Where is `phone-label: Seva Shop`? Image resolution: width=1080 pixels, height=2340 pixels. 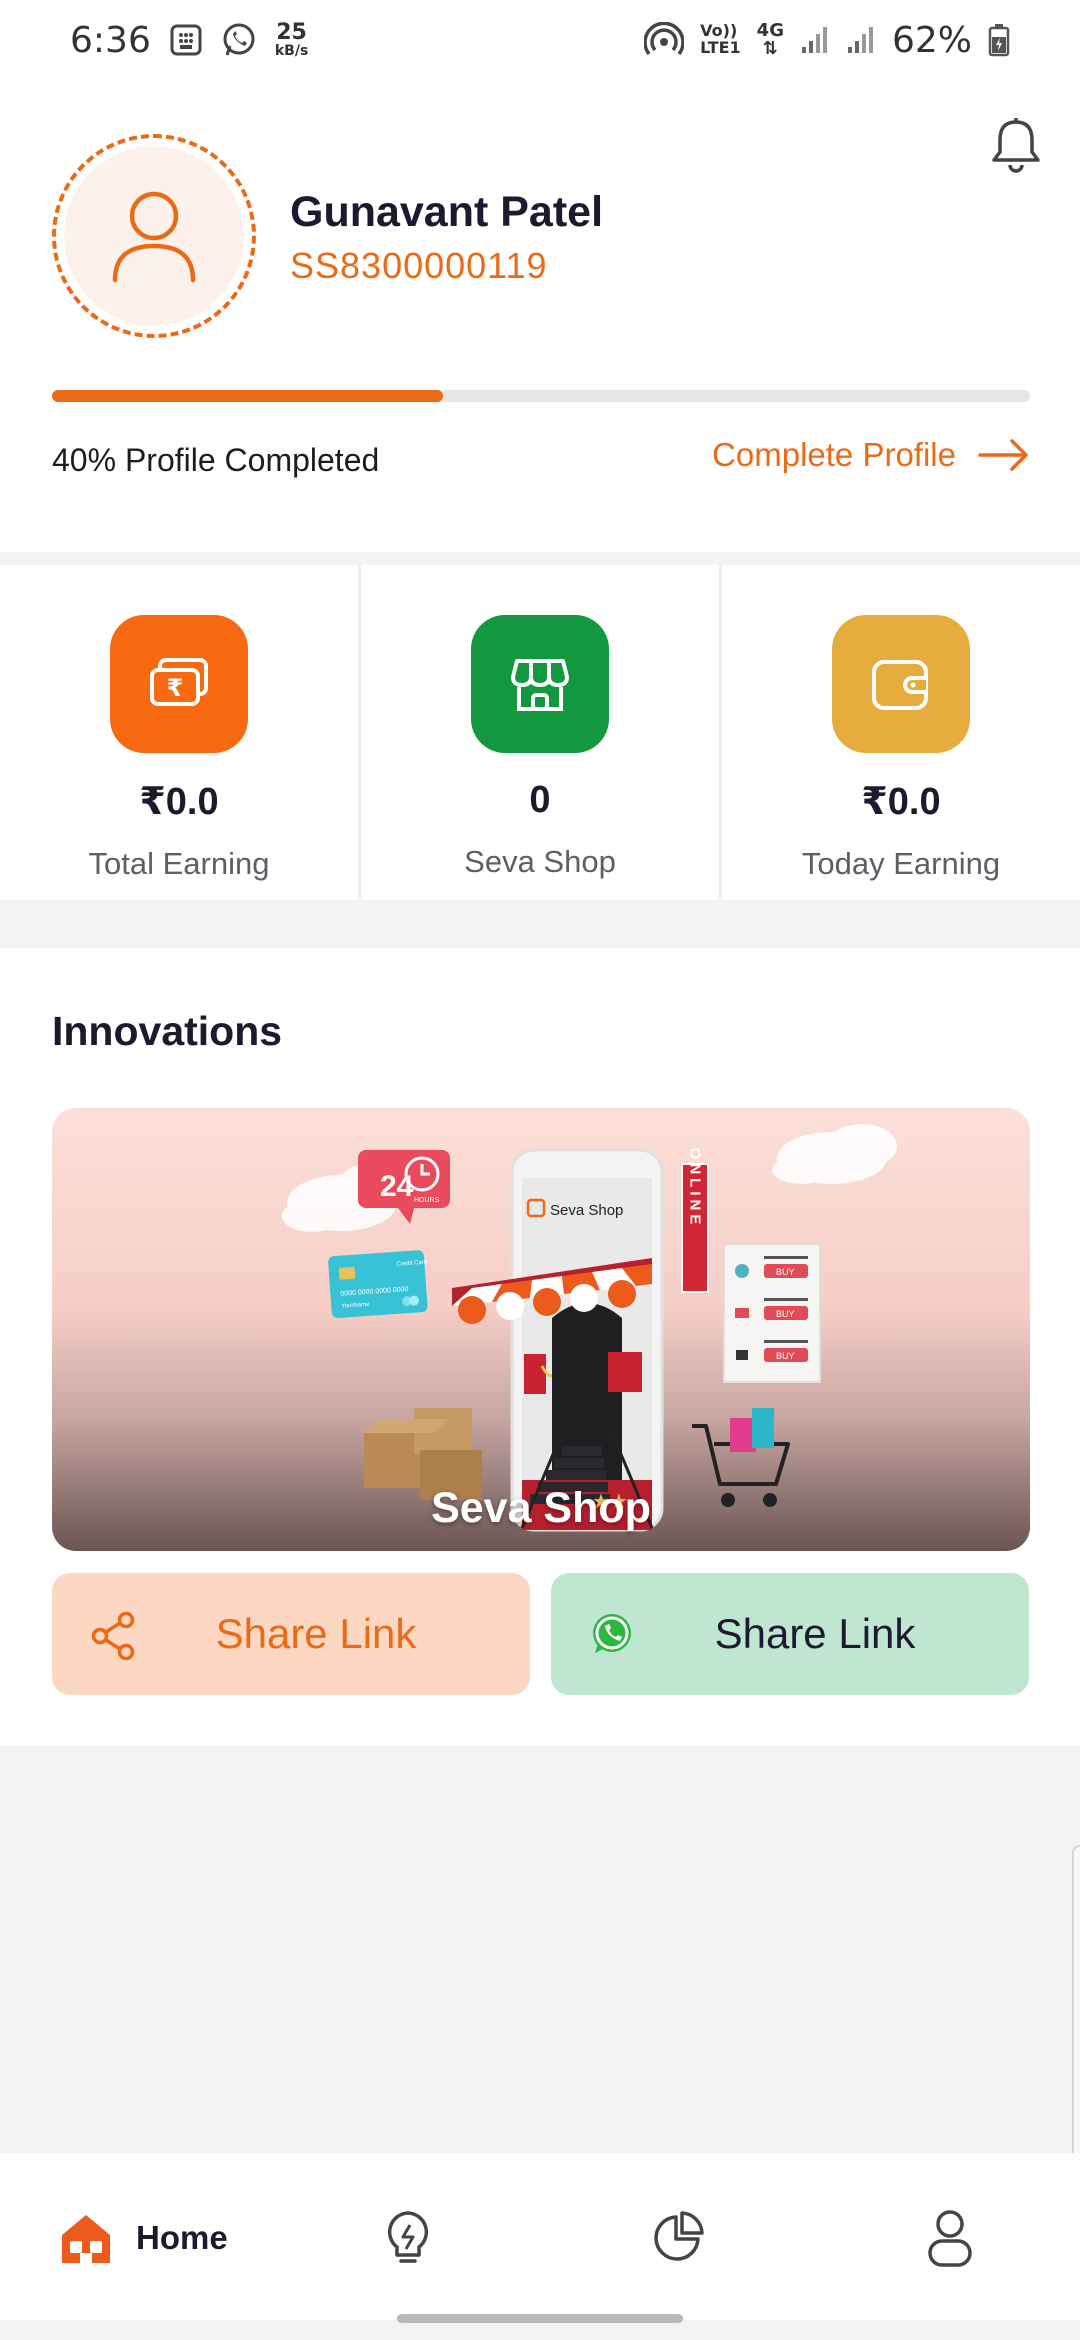 phone-label: Seva Shop is located at coordinates (586, 1210).